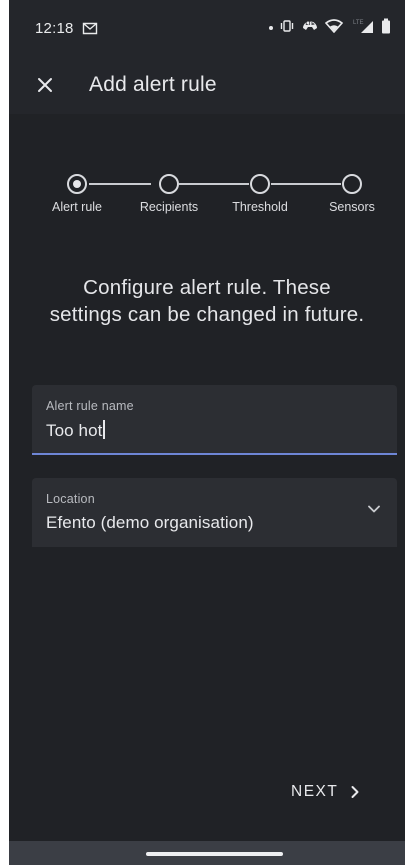  What do you see at coordinates (287, 28) in the screenshot?
I see `vibrate-icon` at bounding box center [287, 28].